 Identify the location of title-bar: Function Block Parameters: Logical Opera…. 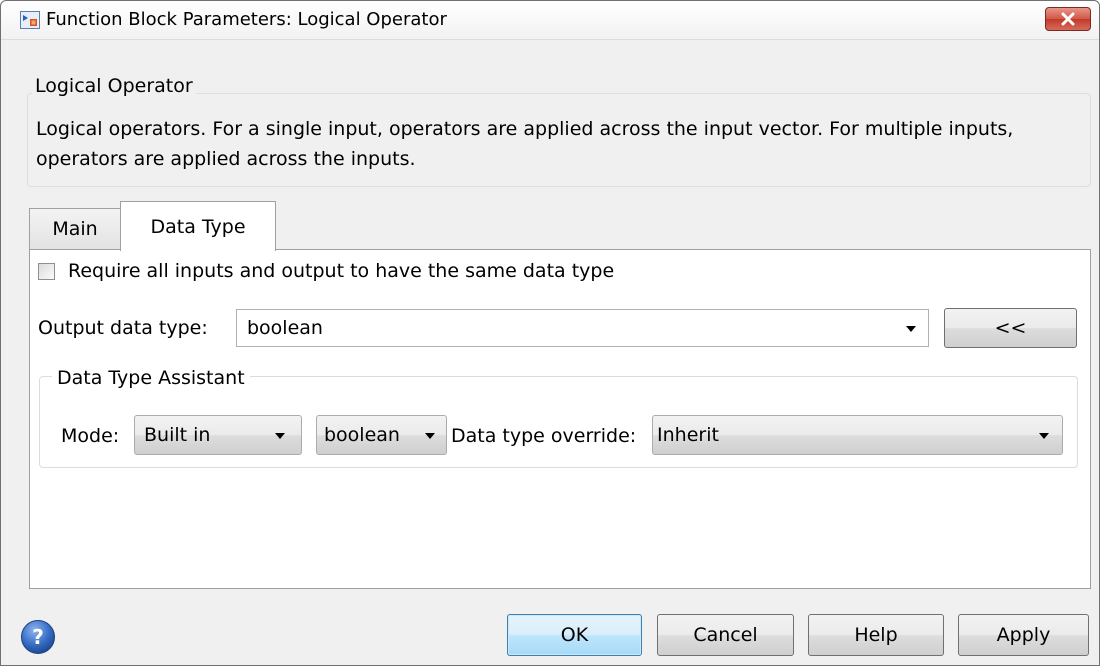
(550, 20).